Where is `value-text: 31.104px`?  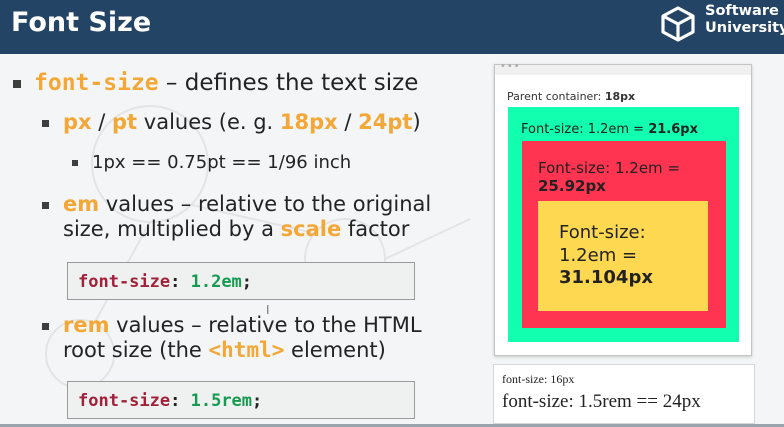 value-text: 31.104px is located at coordinates (606, 277).